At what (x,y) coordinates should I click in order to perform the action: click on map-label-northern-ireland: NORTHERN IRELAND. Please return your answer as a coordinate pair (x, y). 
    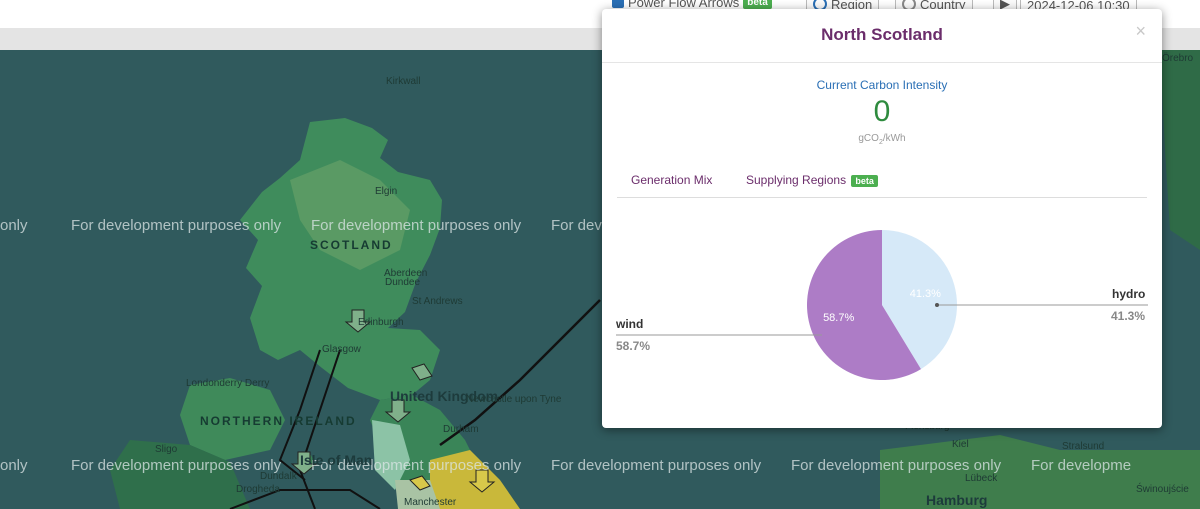
    Looking at the image, I should click on (278, 421).